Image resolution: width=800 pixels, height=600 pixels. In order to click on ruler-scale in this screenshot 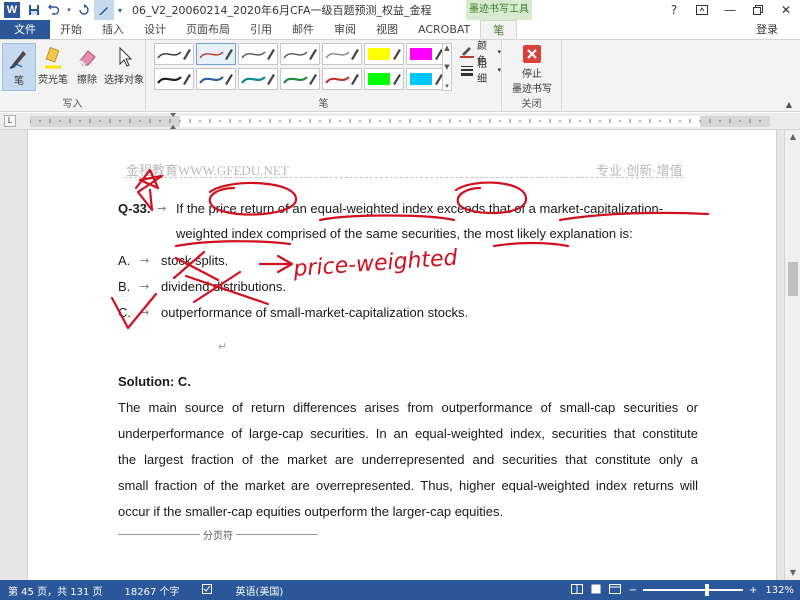, I will do `click(400, 121)`.